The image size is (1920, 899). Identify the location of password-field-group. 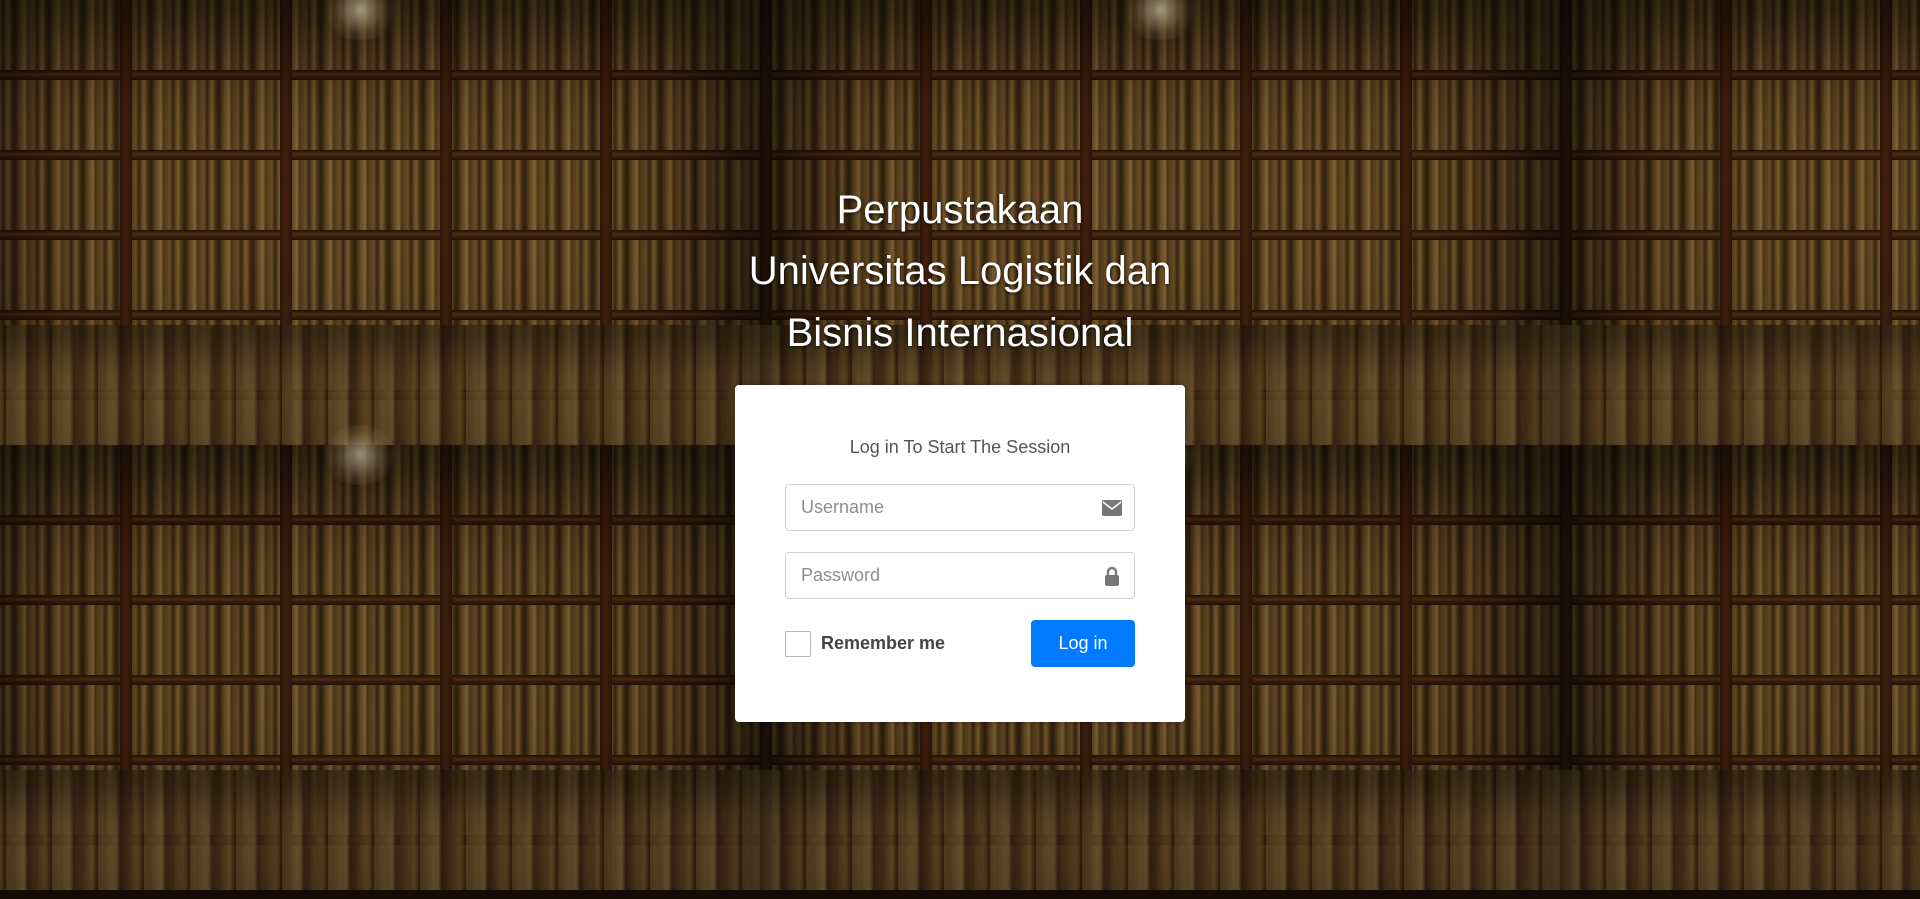
(960, 575).